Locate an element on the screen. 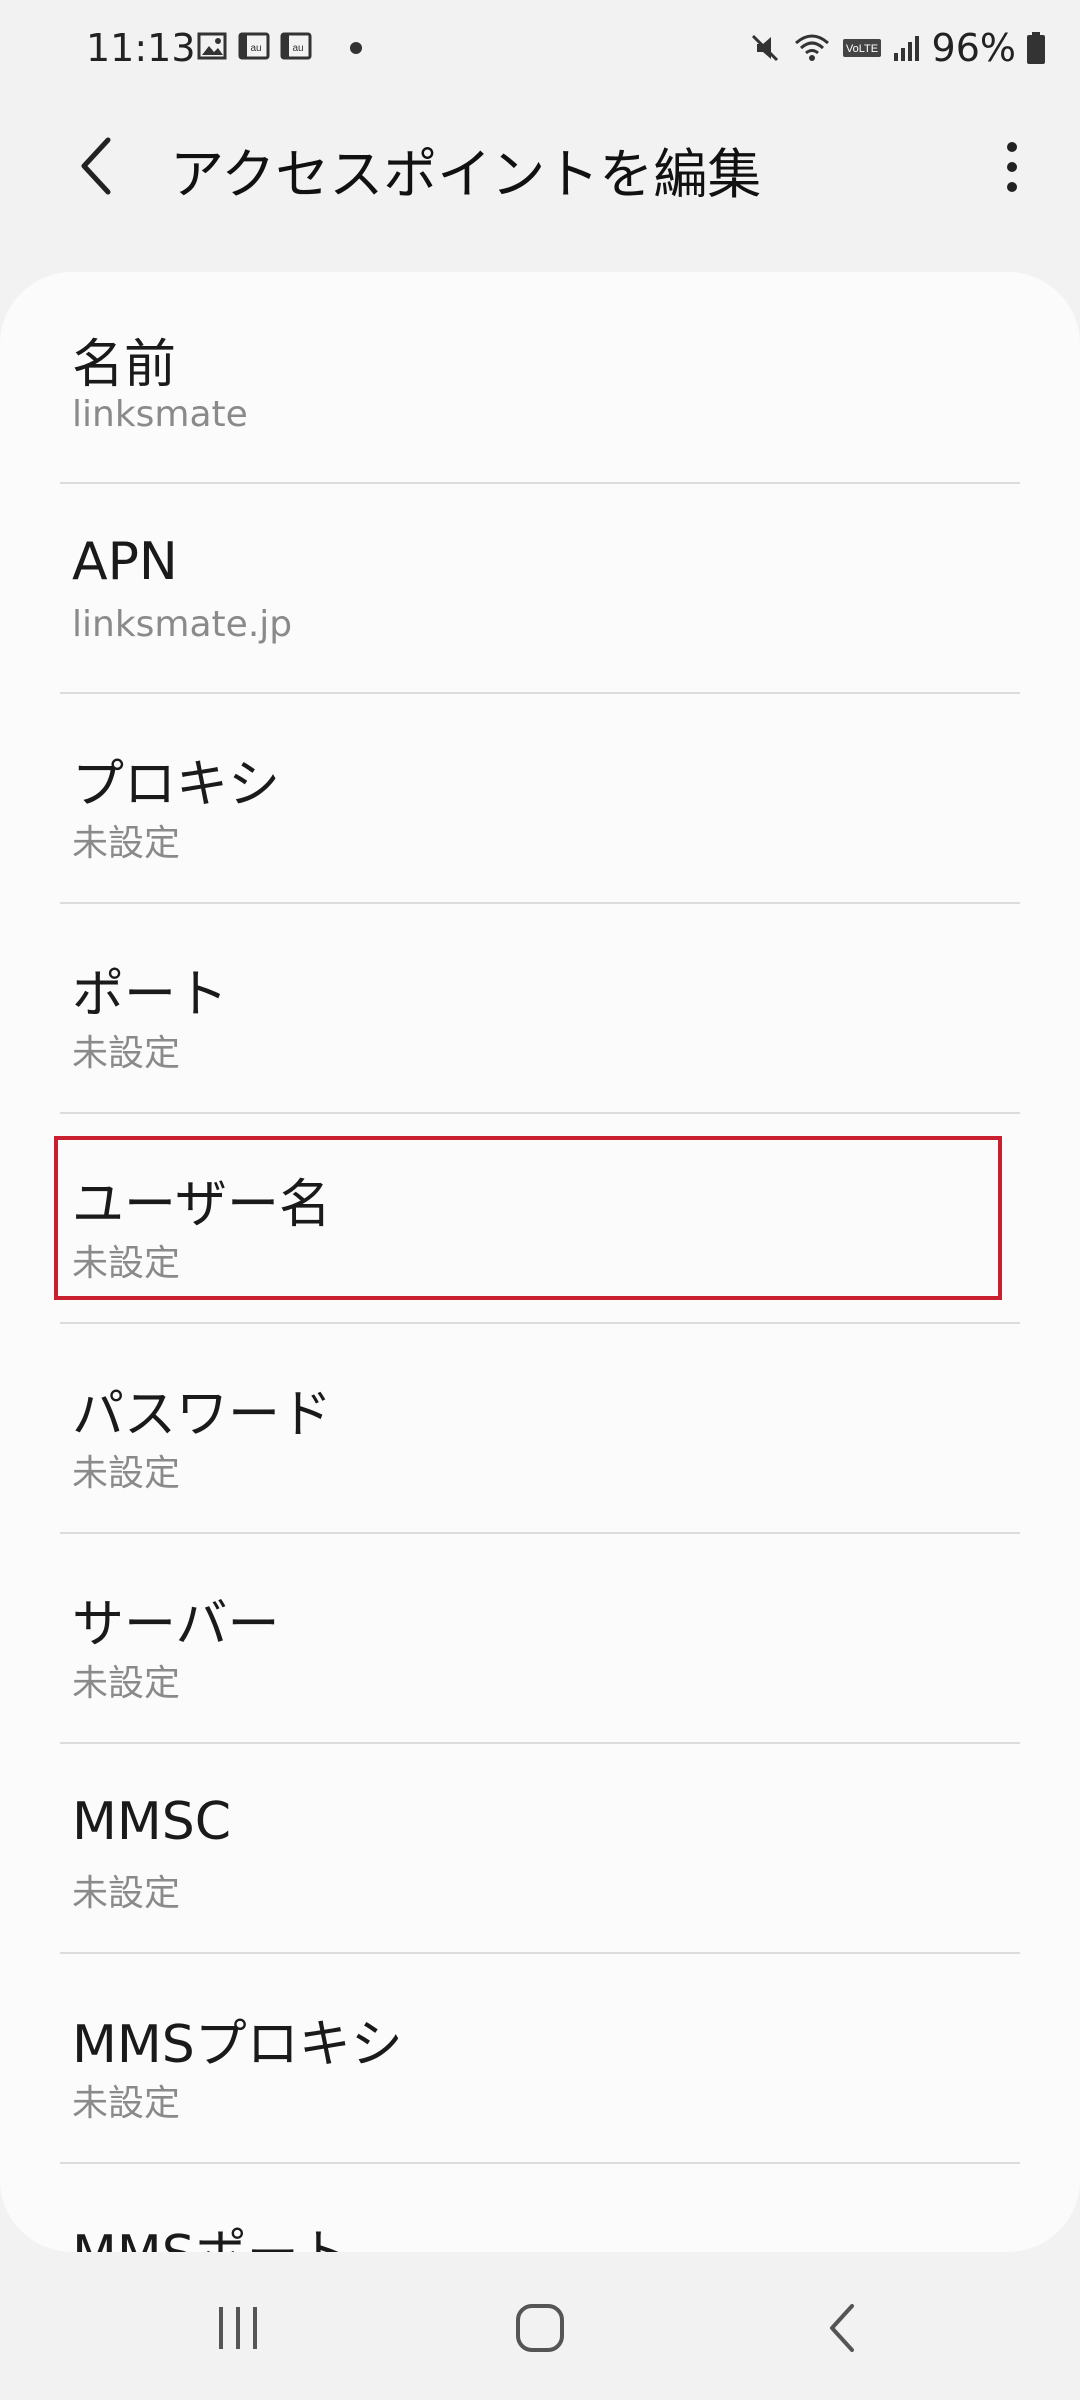  setting-value: linksmate is located at coordinates (160, 414).